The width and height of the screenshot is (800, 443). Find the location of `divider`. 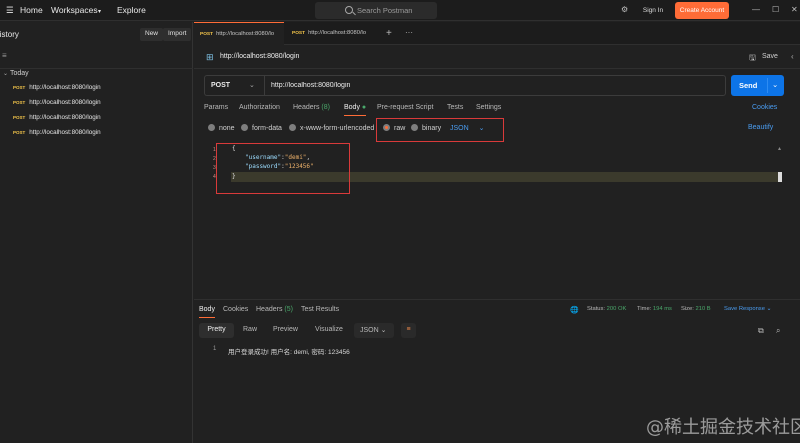

divider is located at coordinates (497, 68).